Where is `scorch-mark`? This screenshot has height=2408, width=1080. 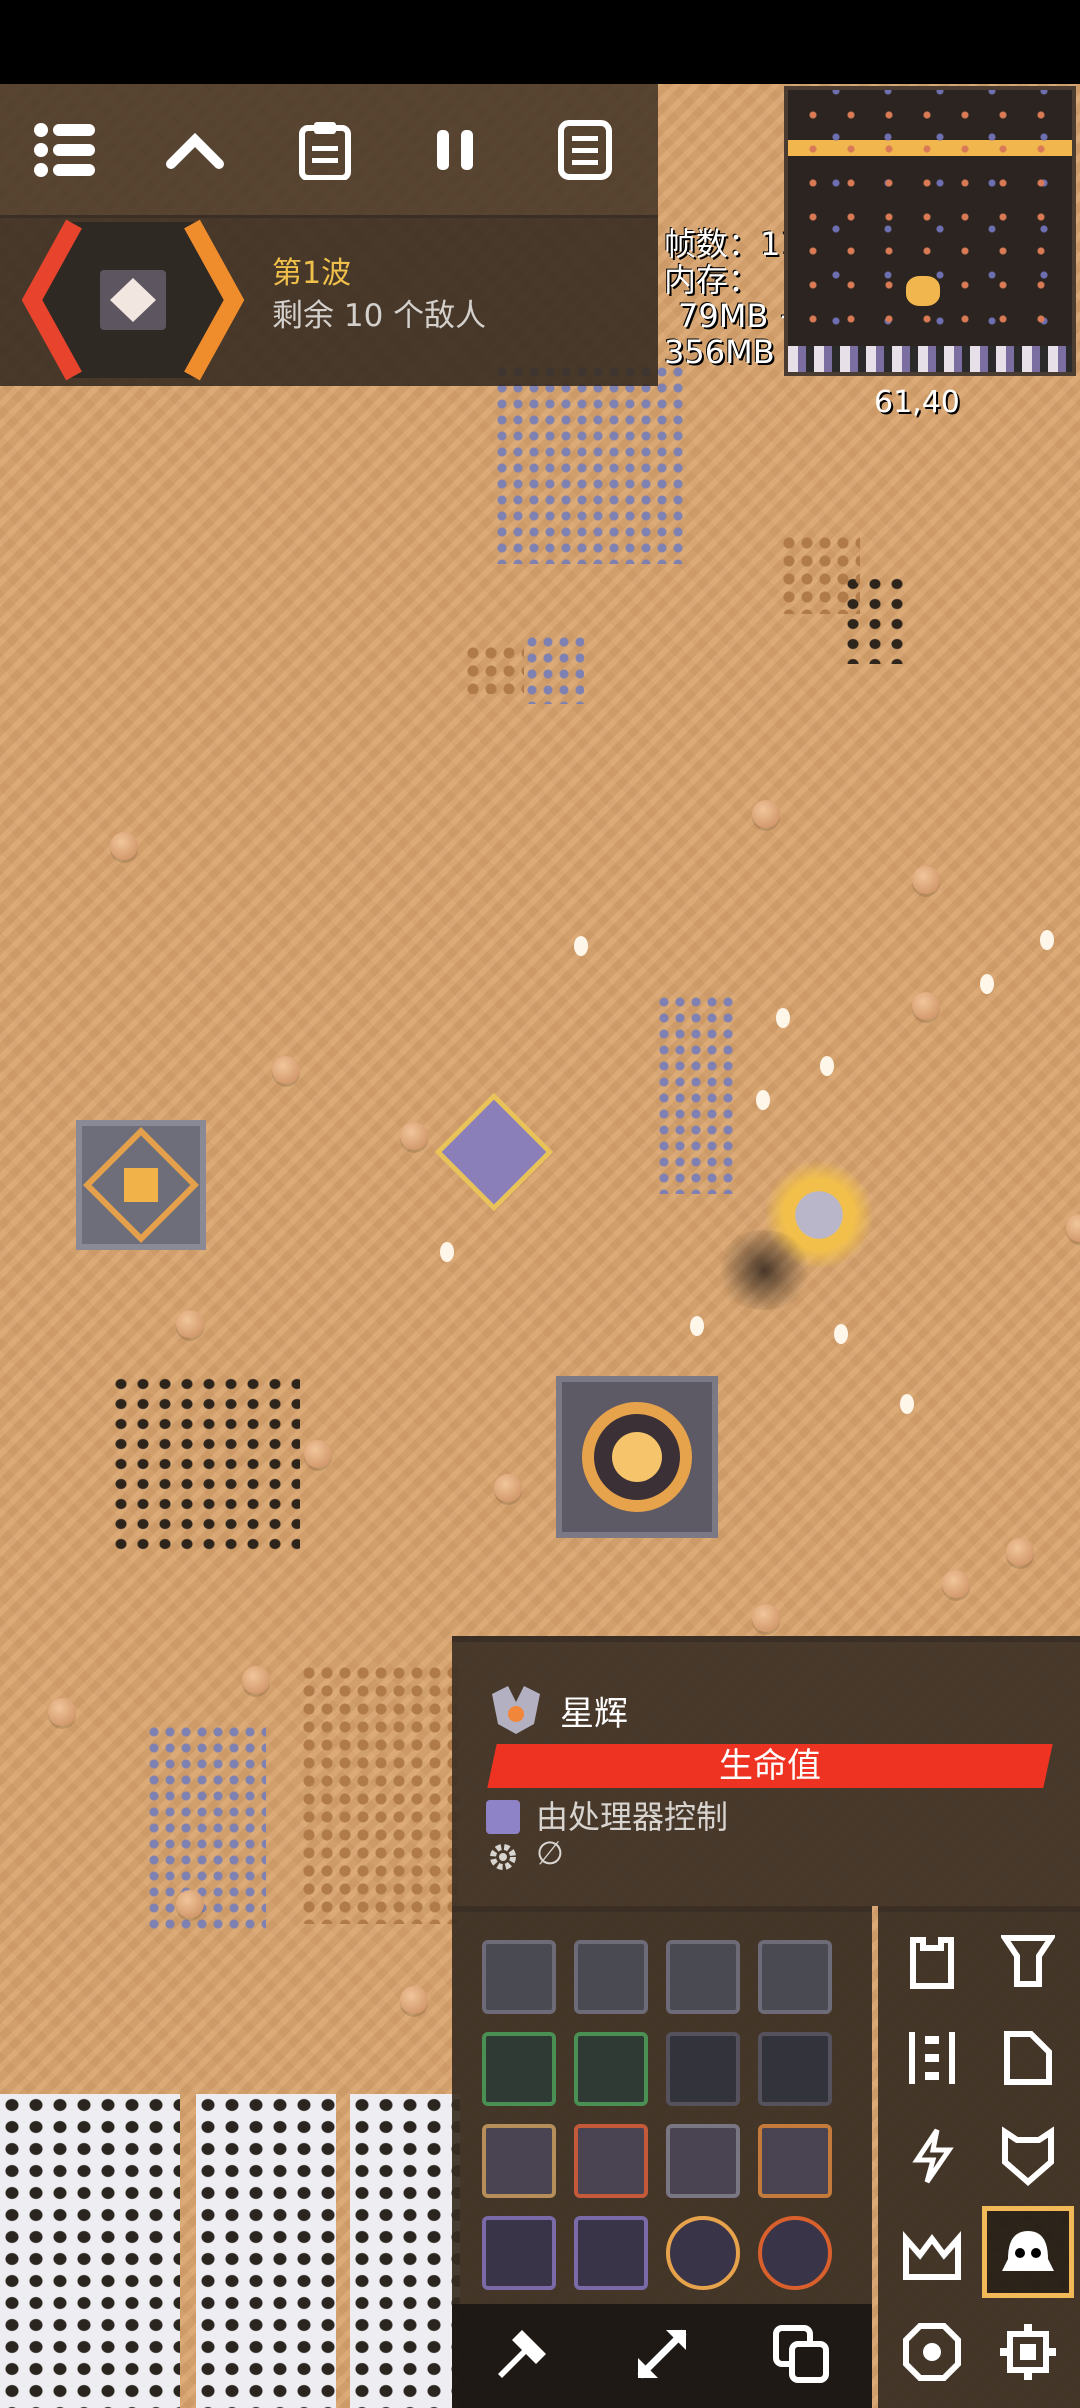 scorch-mark is located at coordinates (764, 1270).